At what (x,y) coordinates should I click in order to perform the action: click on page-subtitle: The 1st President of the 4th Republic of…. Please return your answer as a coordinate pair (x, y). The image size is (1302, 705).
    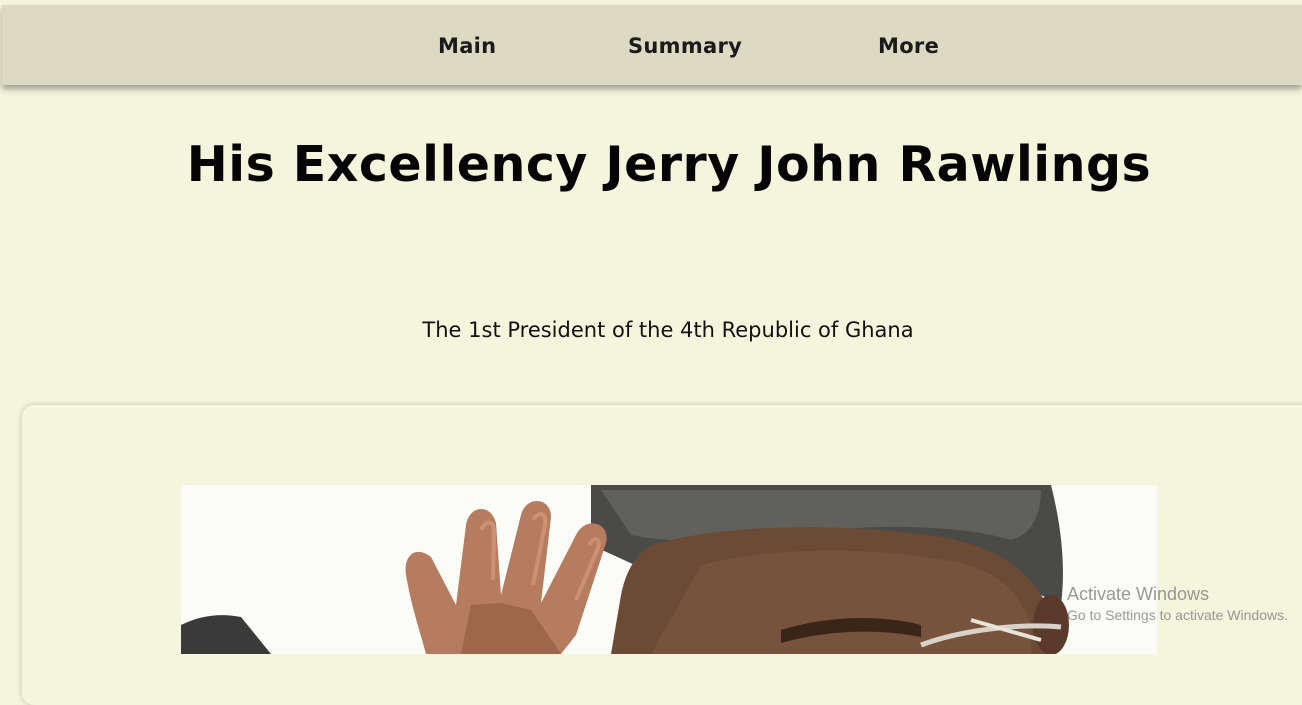
    Looking at the image, I should click on (668, 330).